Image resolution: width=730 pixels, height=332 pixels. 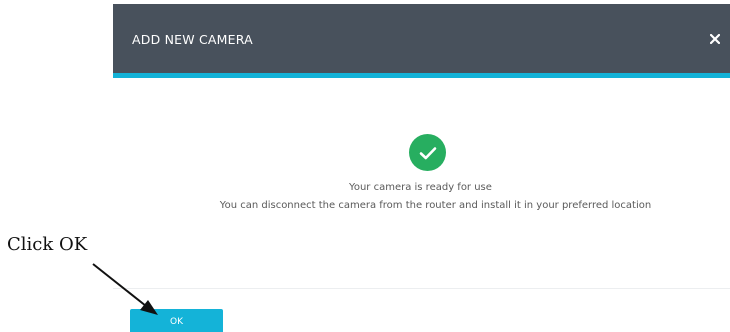 What do you see at coordinates (192, 39) in the screenshot?
I see `dialog-title: ADD NEW CAMERA` at bounding box center [192, 39].